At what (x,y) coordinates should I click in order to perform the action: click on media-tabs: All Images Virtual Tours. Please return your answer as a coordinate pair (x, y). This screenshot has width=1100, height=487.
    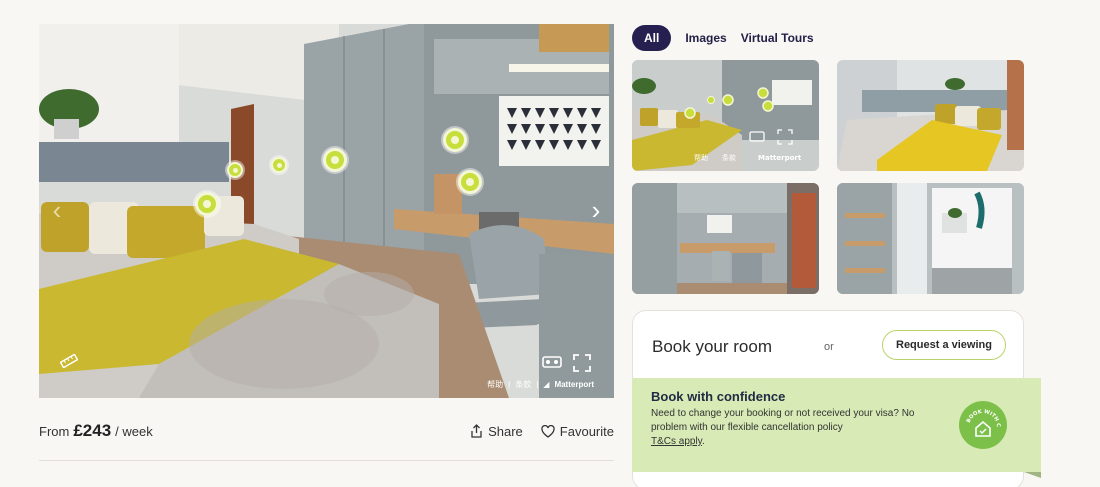
    Looking at the image, I should click on (723, 38).